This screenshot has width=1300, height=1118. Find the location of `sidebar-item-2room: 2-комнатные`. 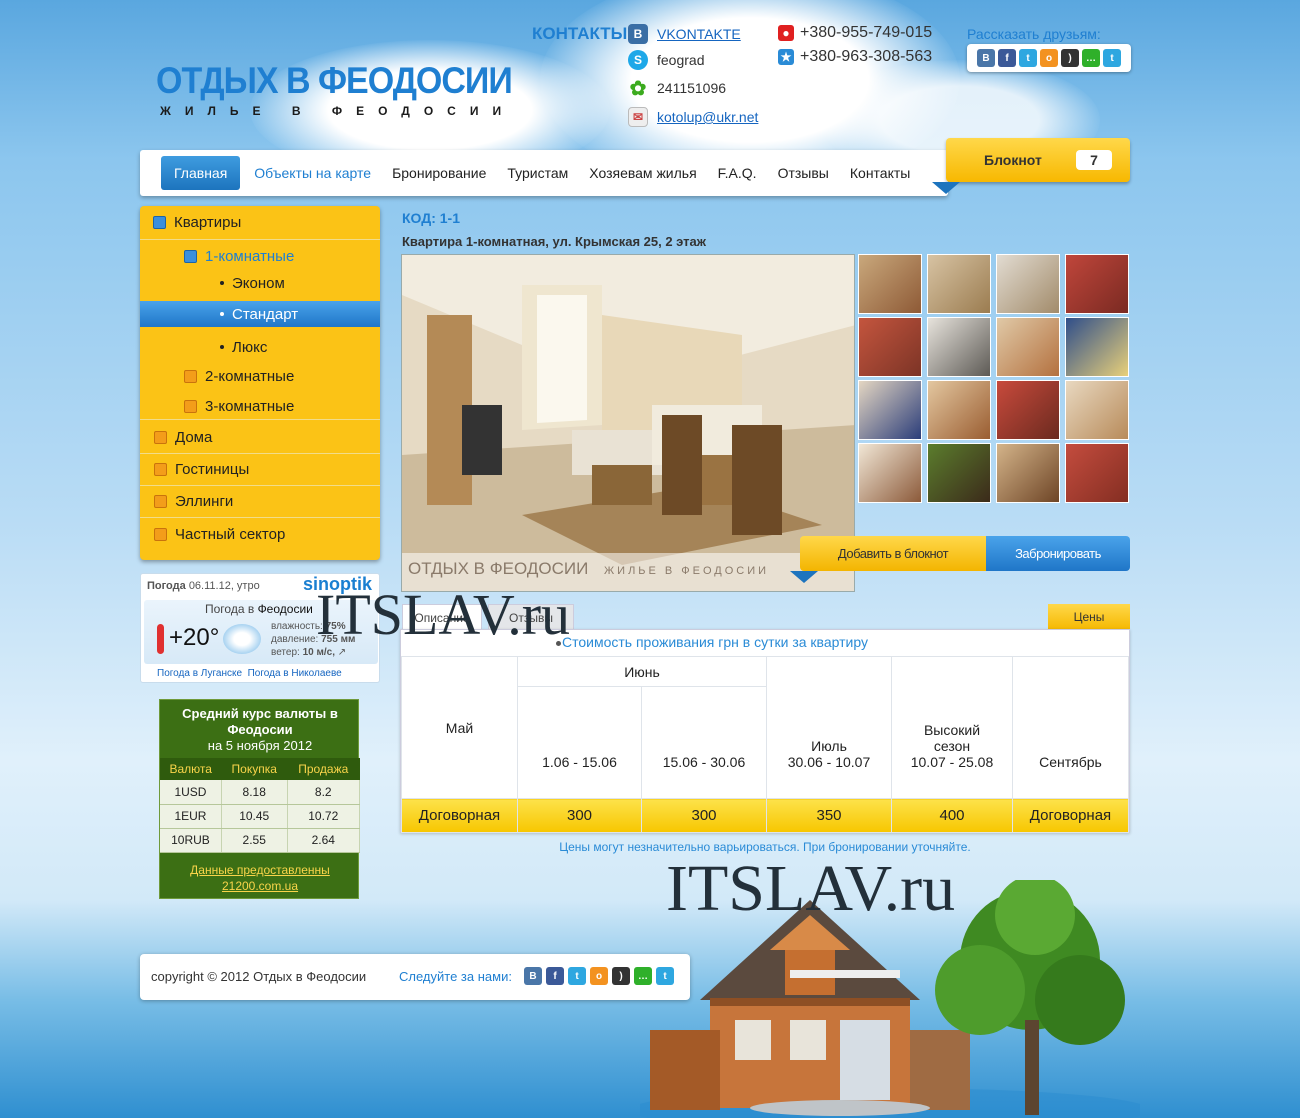

sidebar-item-2room: 2-комнатные is located at coordinates (260, 376).